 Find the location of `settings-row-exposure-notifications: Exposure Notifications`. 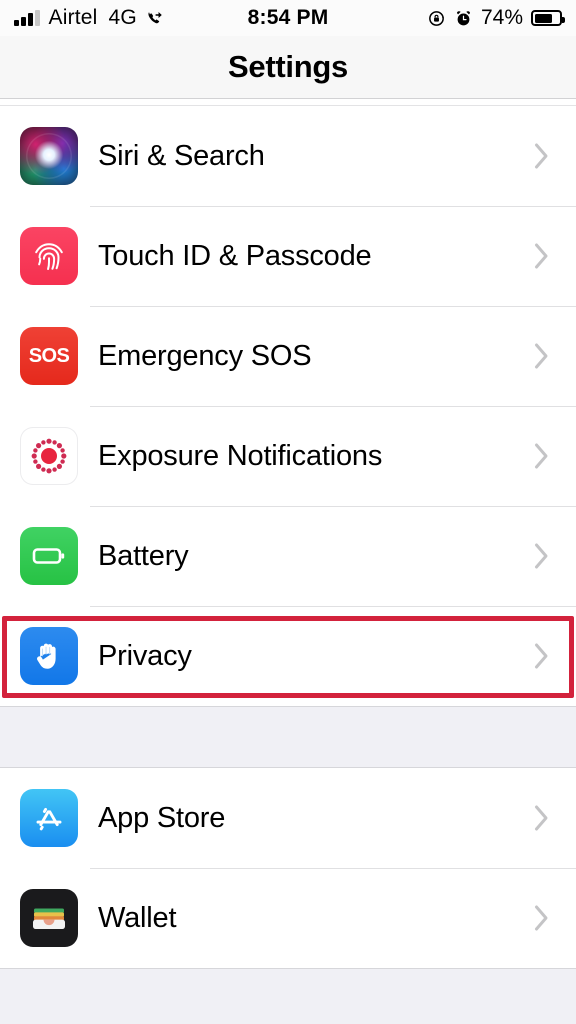

settings-row-exposure-notifications: Exposure Notifications is located at coordinates (288, 456).